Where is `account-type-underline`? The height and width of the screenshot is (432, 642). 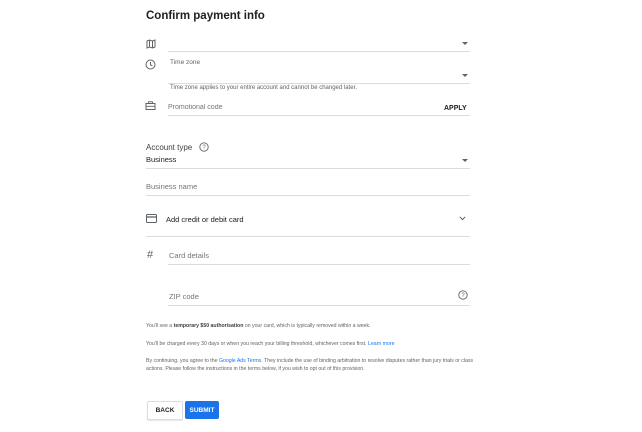 account-type-underline is located at coordinates (308, 168).